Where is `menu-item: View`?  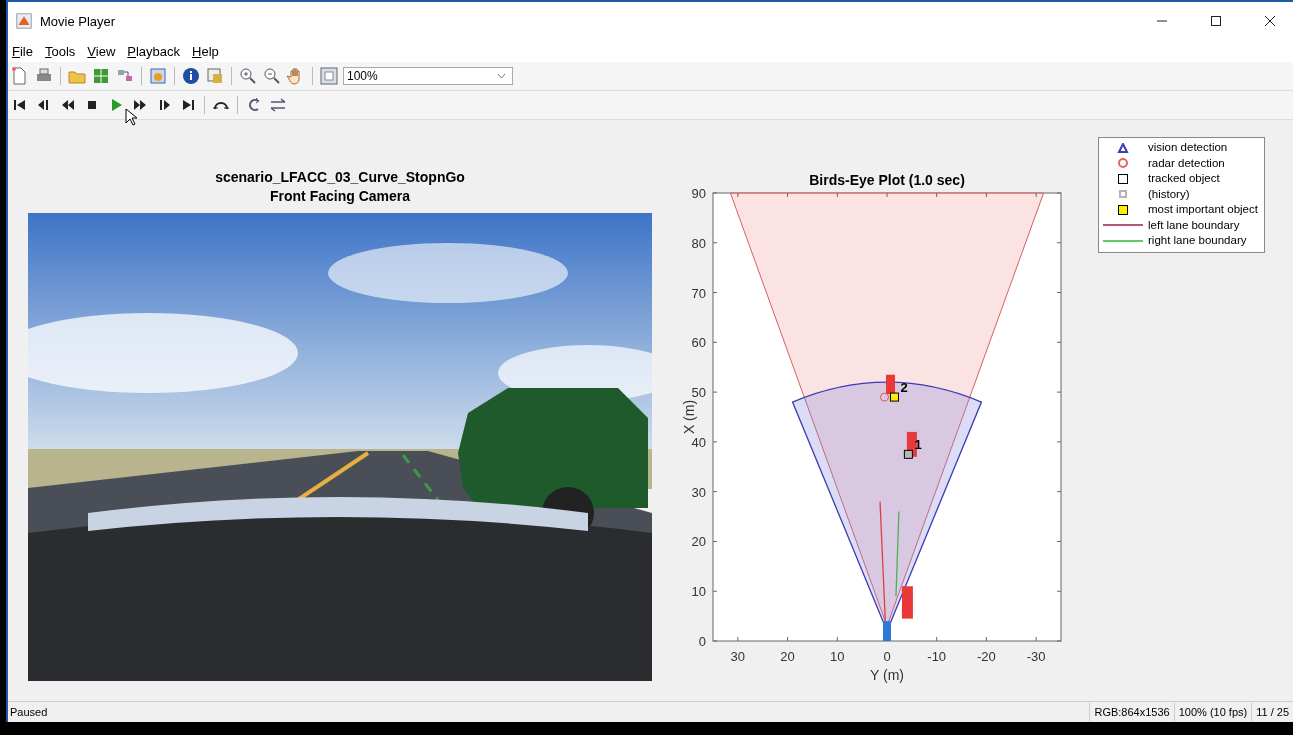 menu-item: View is located at coordinates (101, 51).